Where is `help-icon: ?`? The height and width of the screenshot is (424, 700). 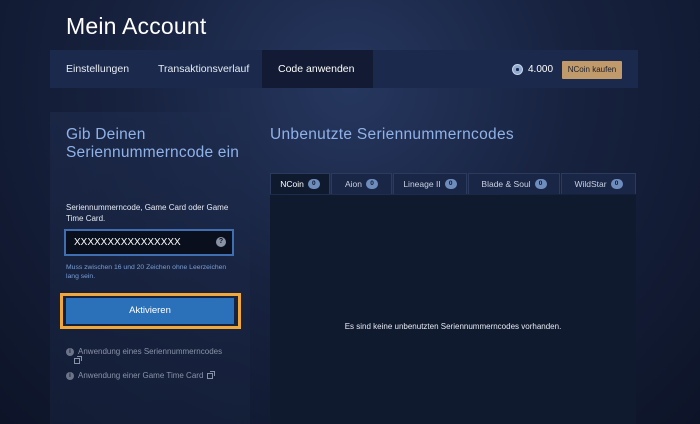
help-icon: ? is located at coordinates (221, 242).